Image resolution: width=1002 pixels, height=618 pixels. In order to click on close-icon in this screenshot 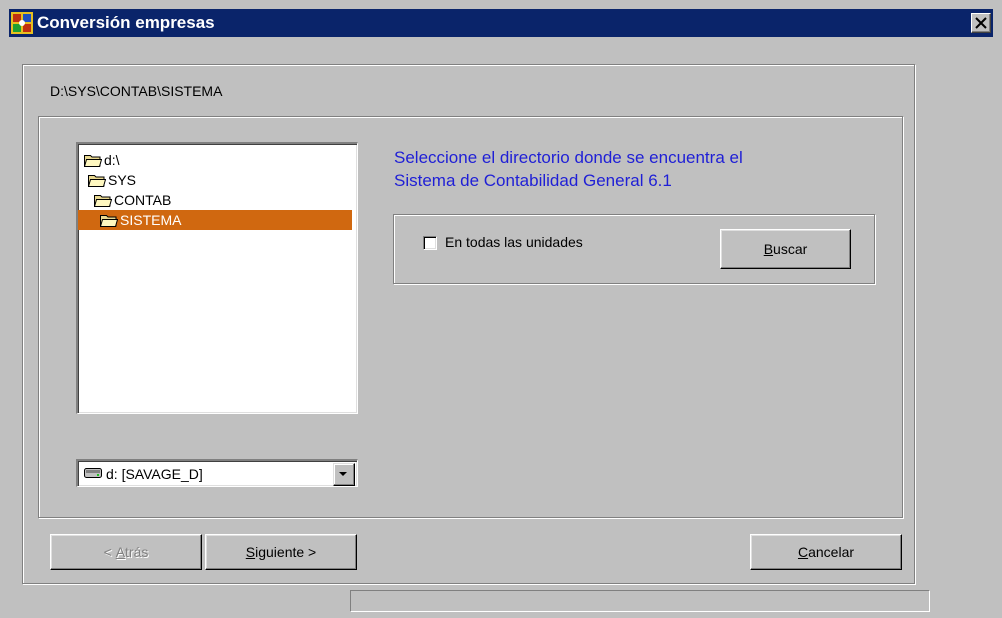, I will do `click(981, 23)`.